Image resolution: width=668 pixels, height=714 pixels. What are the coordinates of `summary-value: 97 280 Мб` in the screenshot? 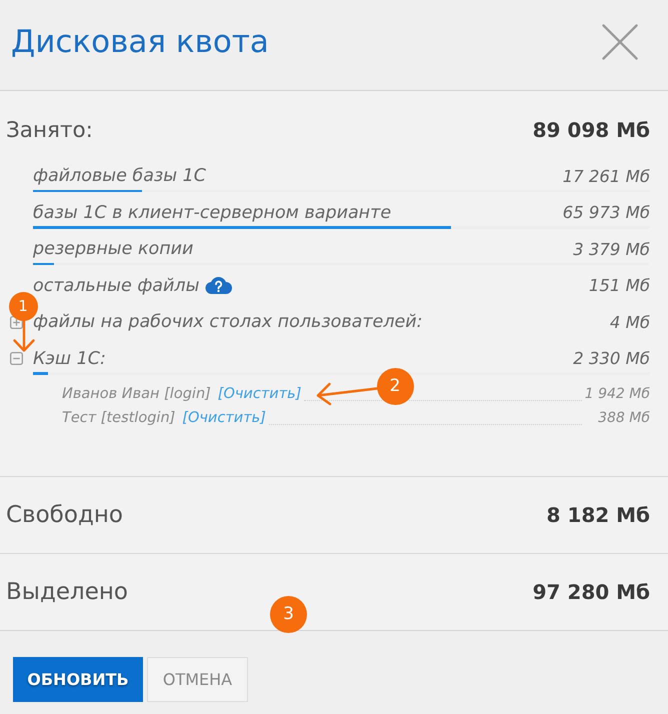 It's located at (591, 592).